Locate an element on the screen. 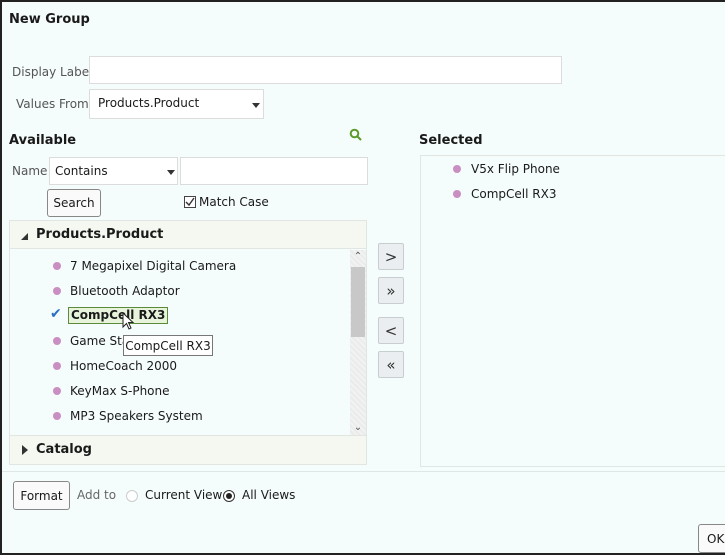 The width and height of the screenshot is (725, 555). move-all-right-button: » is located at coordinates (391, 290).